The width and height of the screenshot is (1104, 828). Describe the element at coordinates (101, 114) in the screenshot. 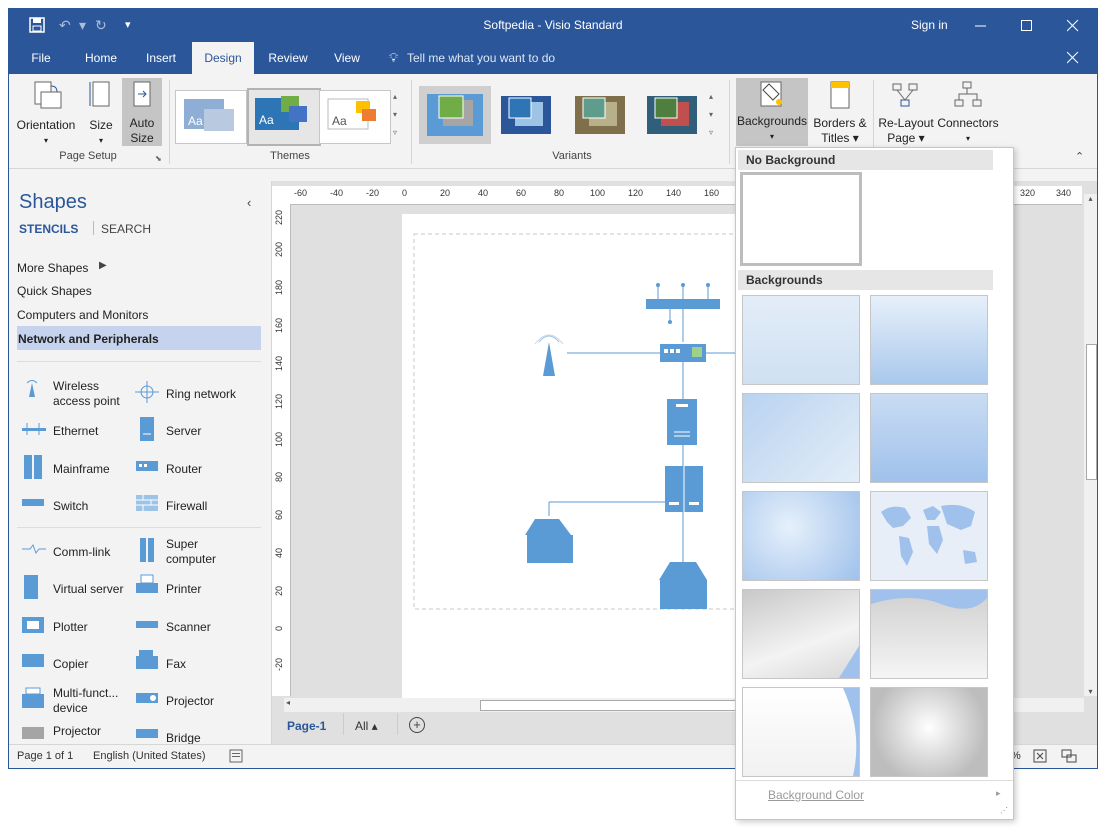

I see `size-button: Size ▾` at that location.